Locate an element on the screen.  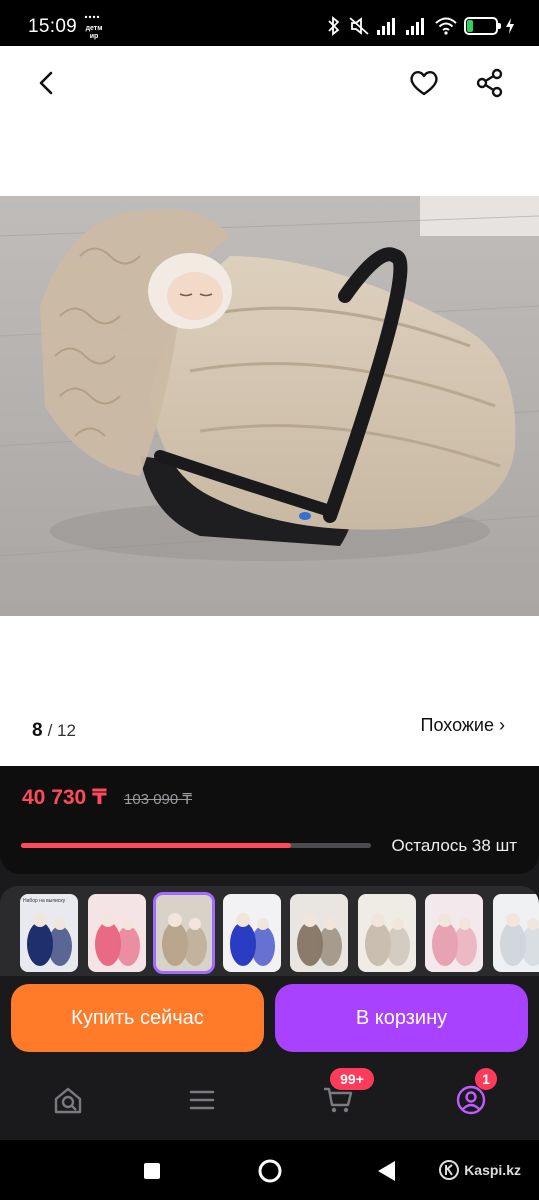
thumbnail-strip: Набор на выписку is located at coordinates (269, 931).